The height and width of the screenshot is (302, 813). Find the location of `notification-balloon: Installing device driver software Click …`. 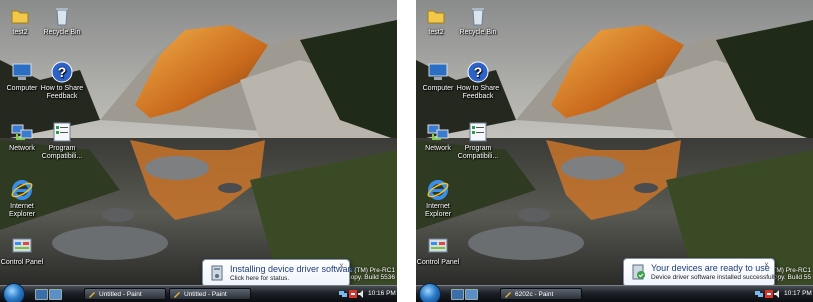

notification-balloon: Installing device driver software Click … is located at coordinates (279, 273).